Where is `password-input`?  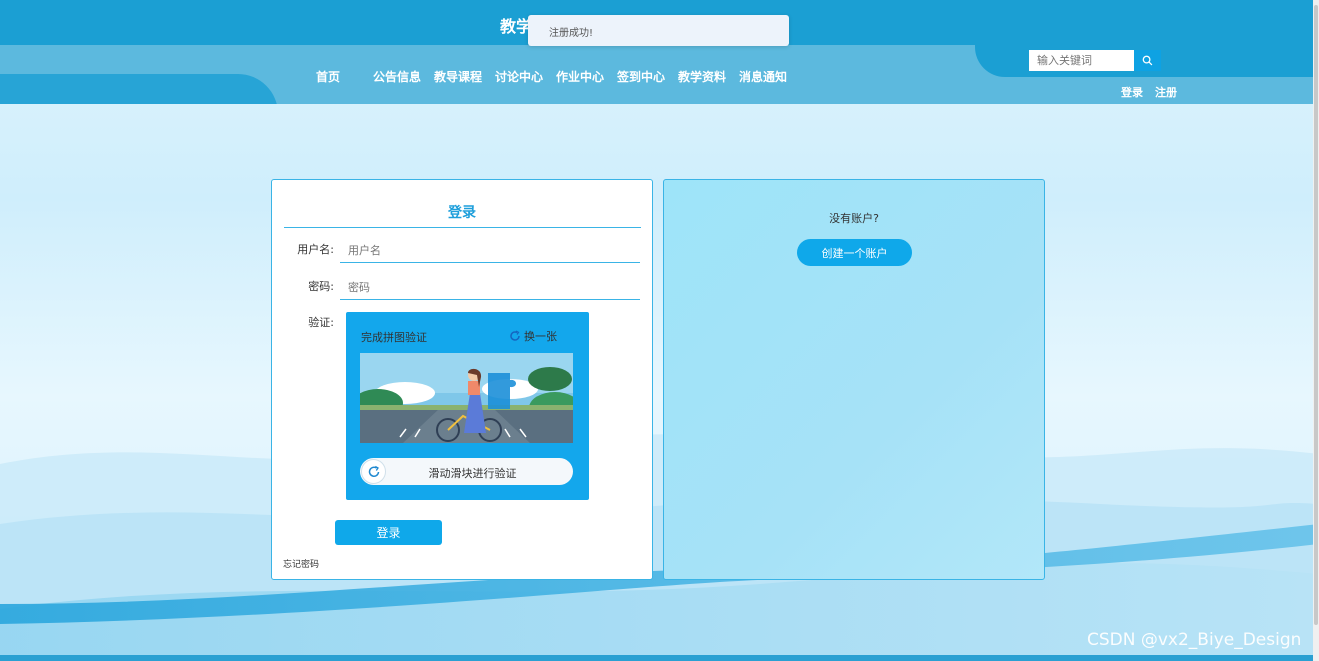
password-input is located at coordinates (490, 288).